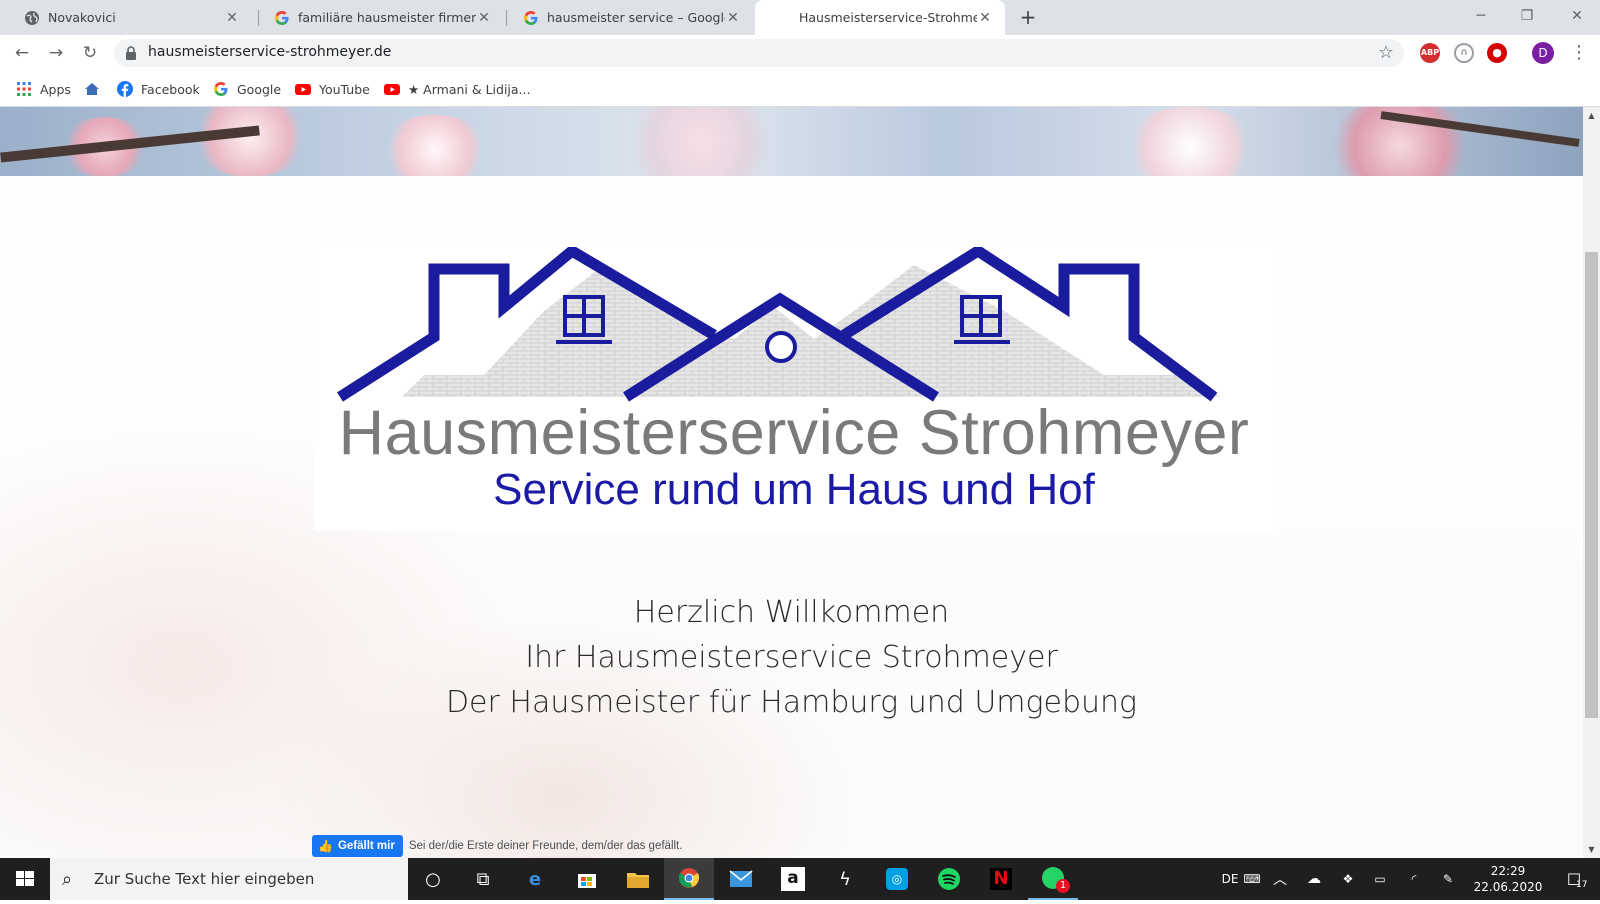 The image size is (1600, 904). I want to click on tab-strohmeyer-active: Hausmeisterservice-Strohmeyer ✕, so click(880, 17).